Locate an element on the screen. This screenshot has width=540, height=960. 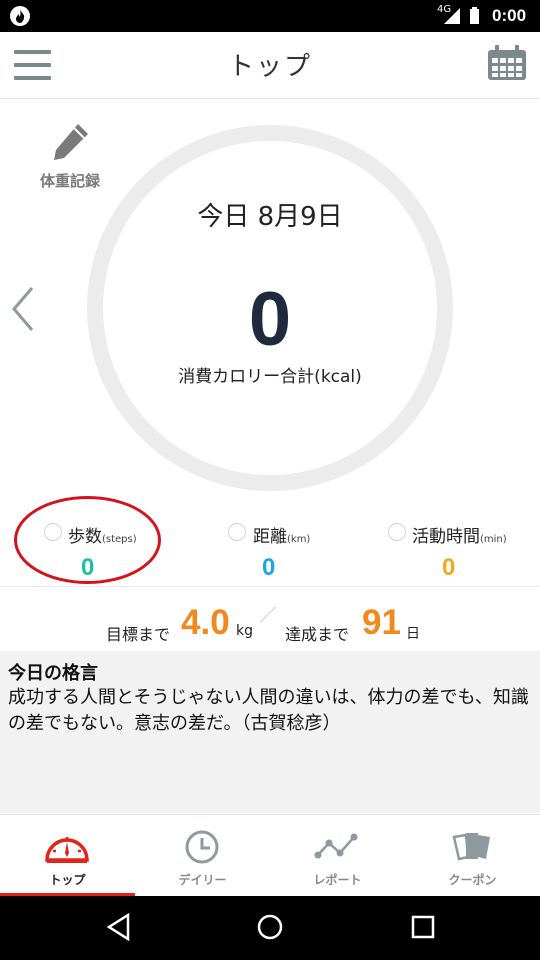
divider is located at coordinates (270, 586).